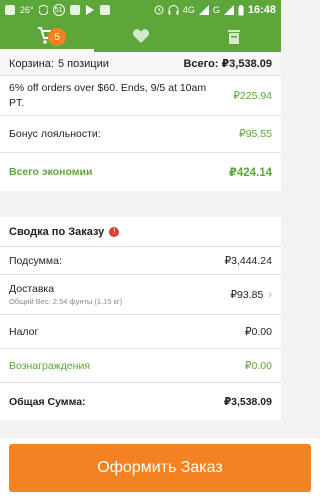 Image resolution: width=320 pixels, height=500 pixels. What do you see at coordinates (247, 401) in the screenshot?
I see `grand-total-value: ₽3,538.09` at bounding box center [247, 401].